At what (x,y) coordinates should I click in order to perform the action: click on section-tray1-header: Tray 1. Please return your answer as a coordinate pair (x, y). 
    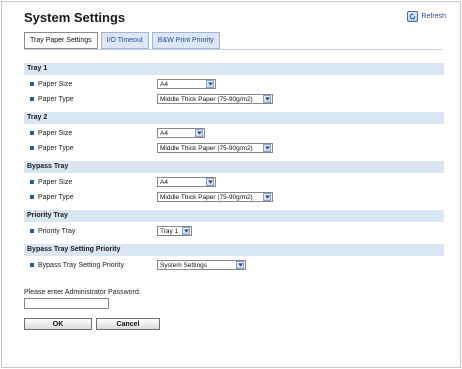
    Looking at the image, I should click on (234, 69).